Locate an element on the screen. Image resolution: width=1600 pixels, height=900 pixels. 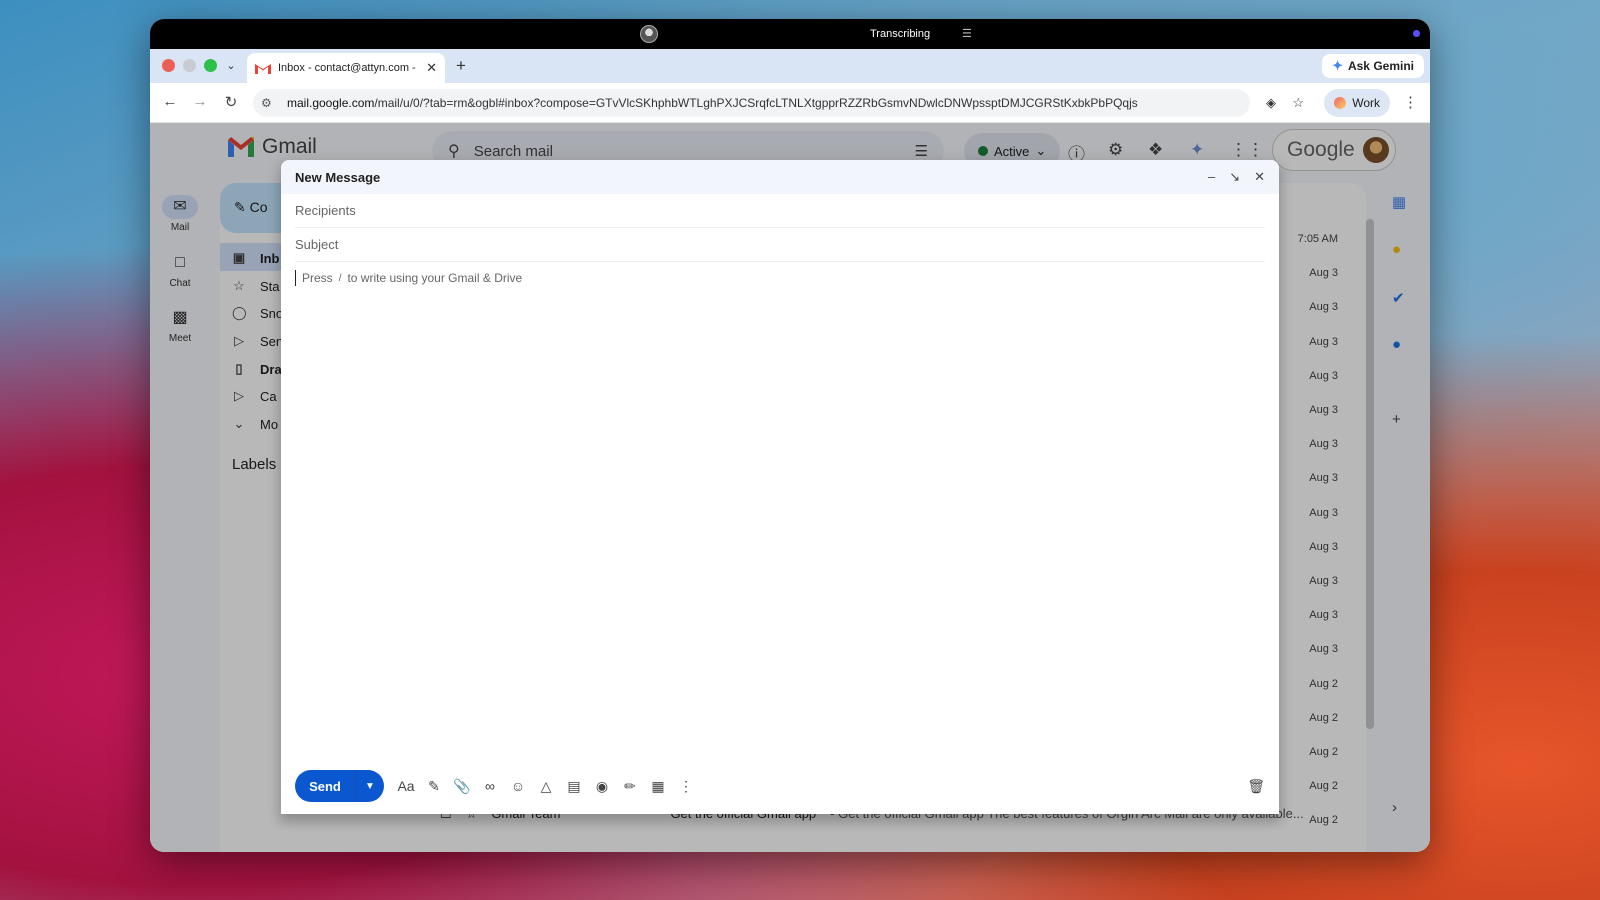
slash-key-hint: / is located at coordinates (340, 278).